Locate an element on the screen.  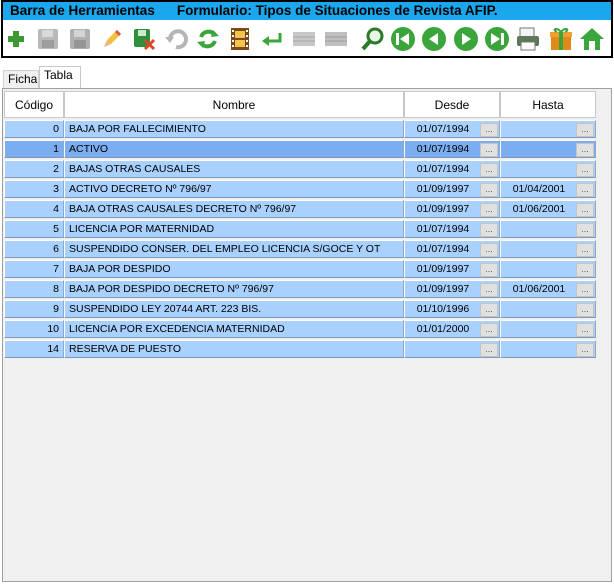
cell-name: ACTIVO DECRETO Nº 796/97 is located at coordinates (234, 189).